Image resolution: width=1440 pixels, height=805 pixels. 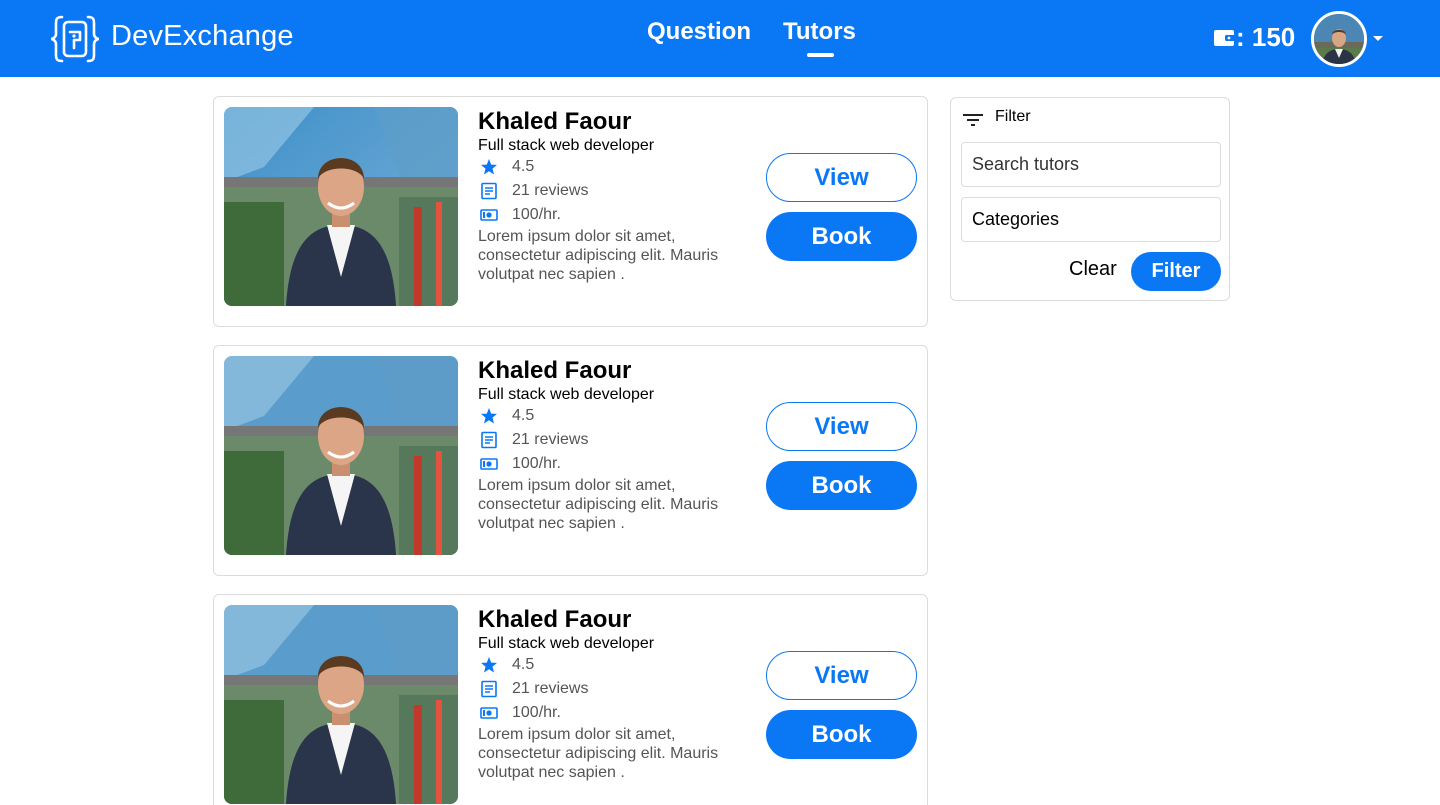 What do you see at coordinates (75, 39) in the screenshot?
I see `logo-icon` at bounding box center [75, 39].